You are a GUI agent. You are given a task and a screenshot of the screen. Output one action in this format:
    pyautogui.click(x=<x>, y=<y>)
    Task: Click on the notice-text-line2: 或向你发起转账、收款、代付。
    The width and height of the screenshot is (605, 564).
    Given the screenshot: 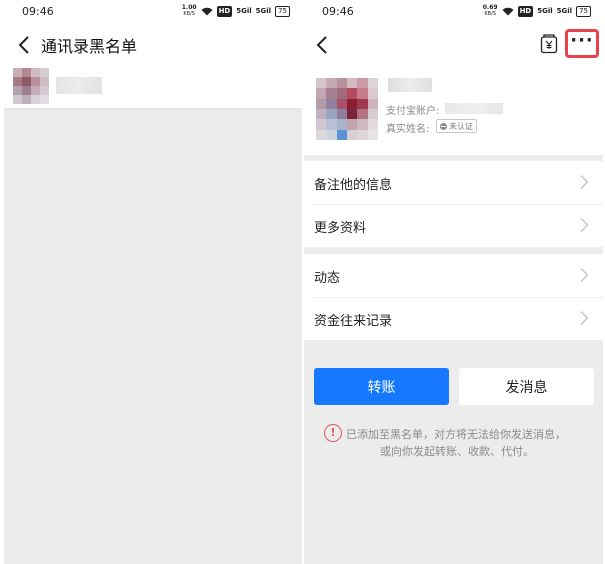 What is the action you would take?
    pyautogui.click(x=457, y=451)
    